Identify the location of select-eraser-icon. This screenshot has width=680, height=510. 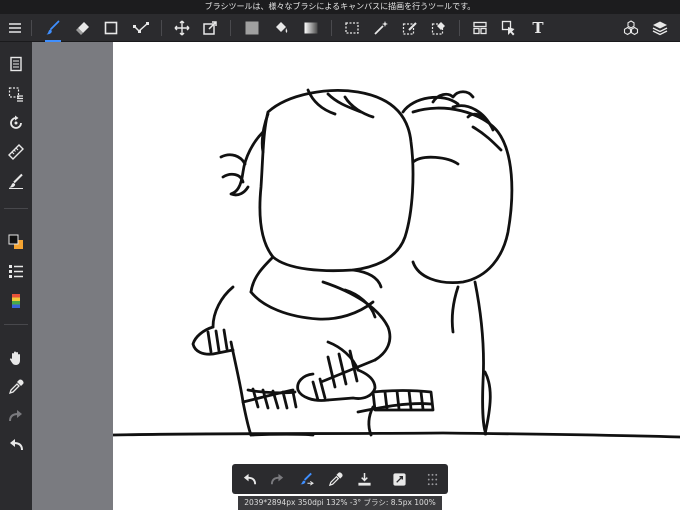
(438, 28).